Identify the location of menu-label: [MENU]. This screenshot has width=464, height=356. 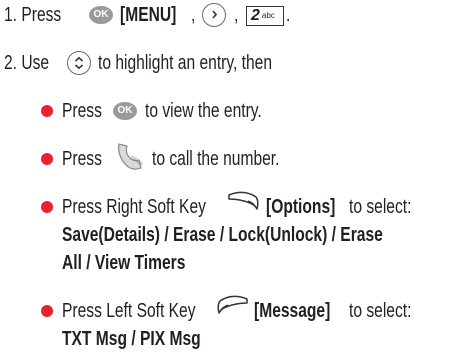
(148, 15).